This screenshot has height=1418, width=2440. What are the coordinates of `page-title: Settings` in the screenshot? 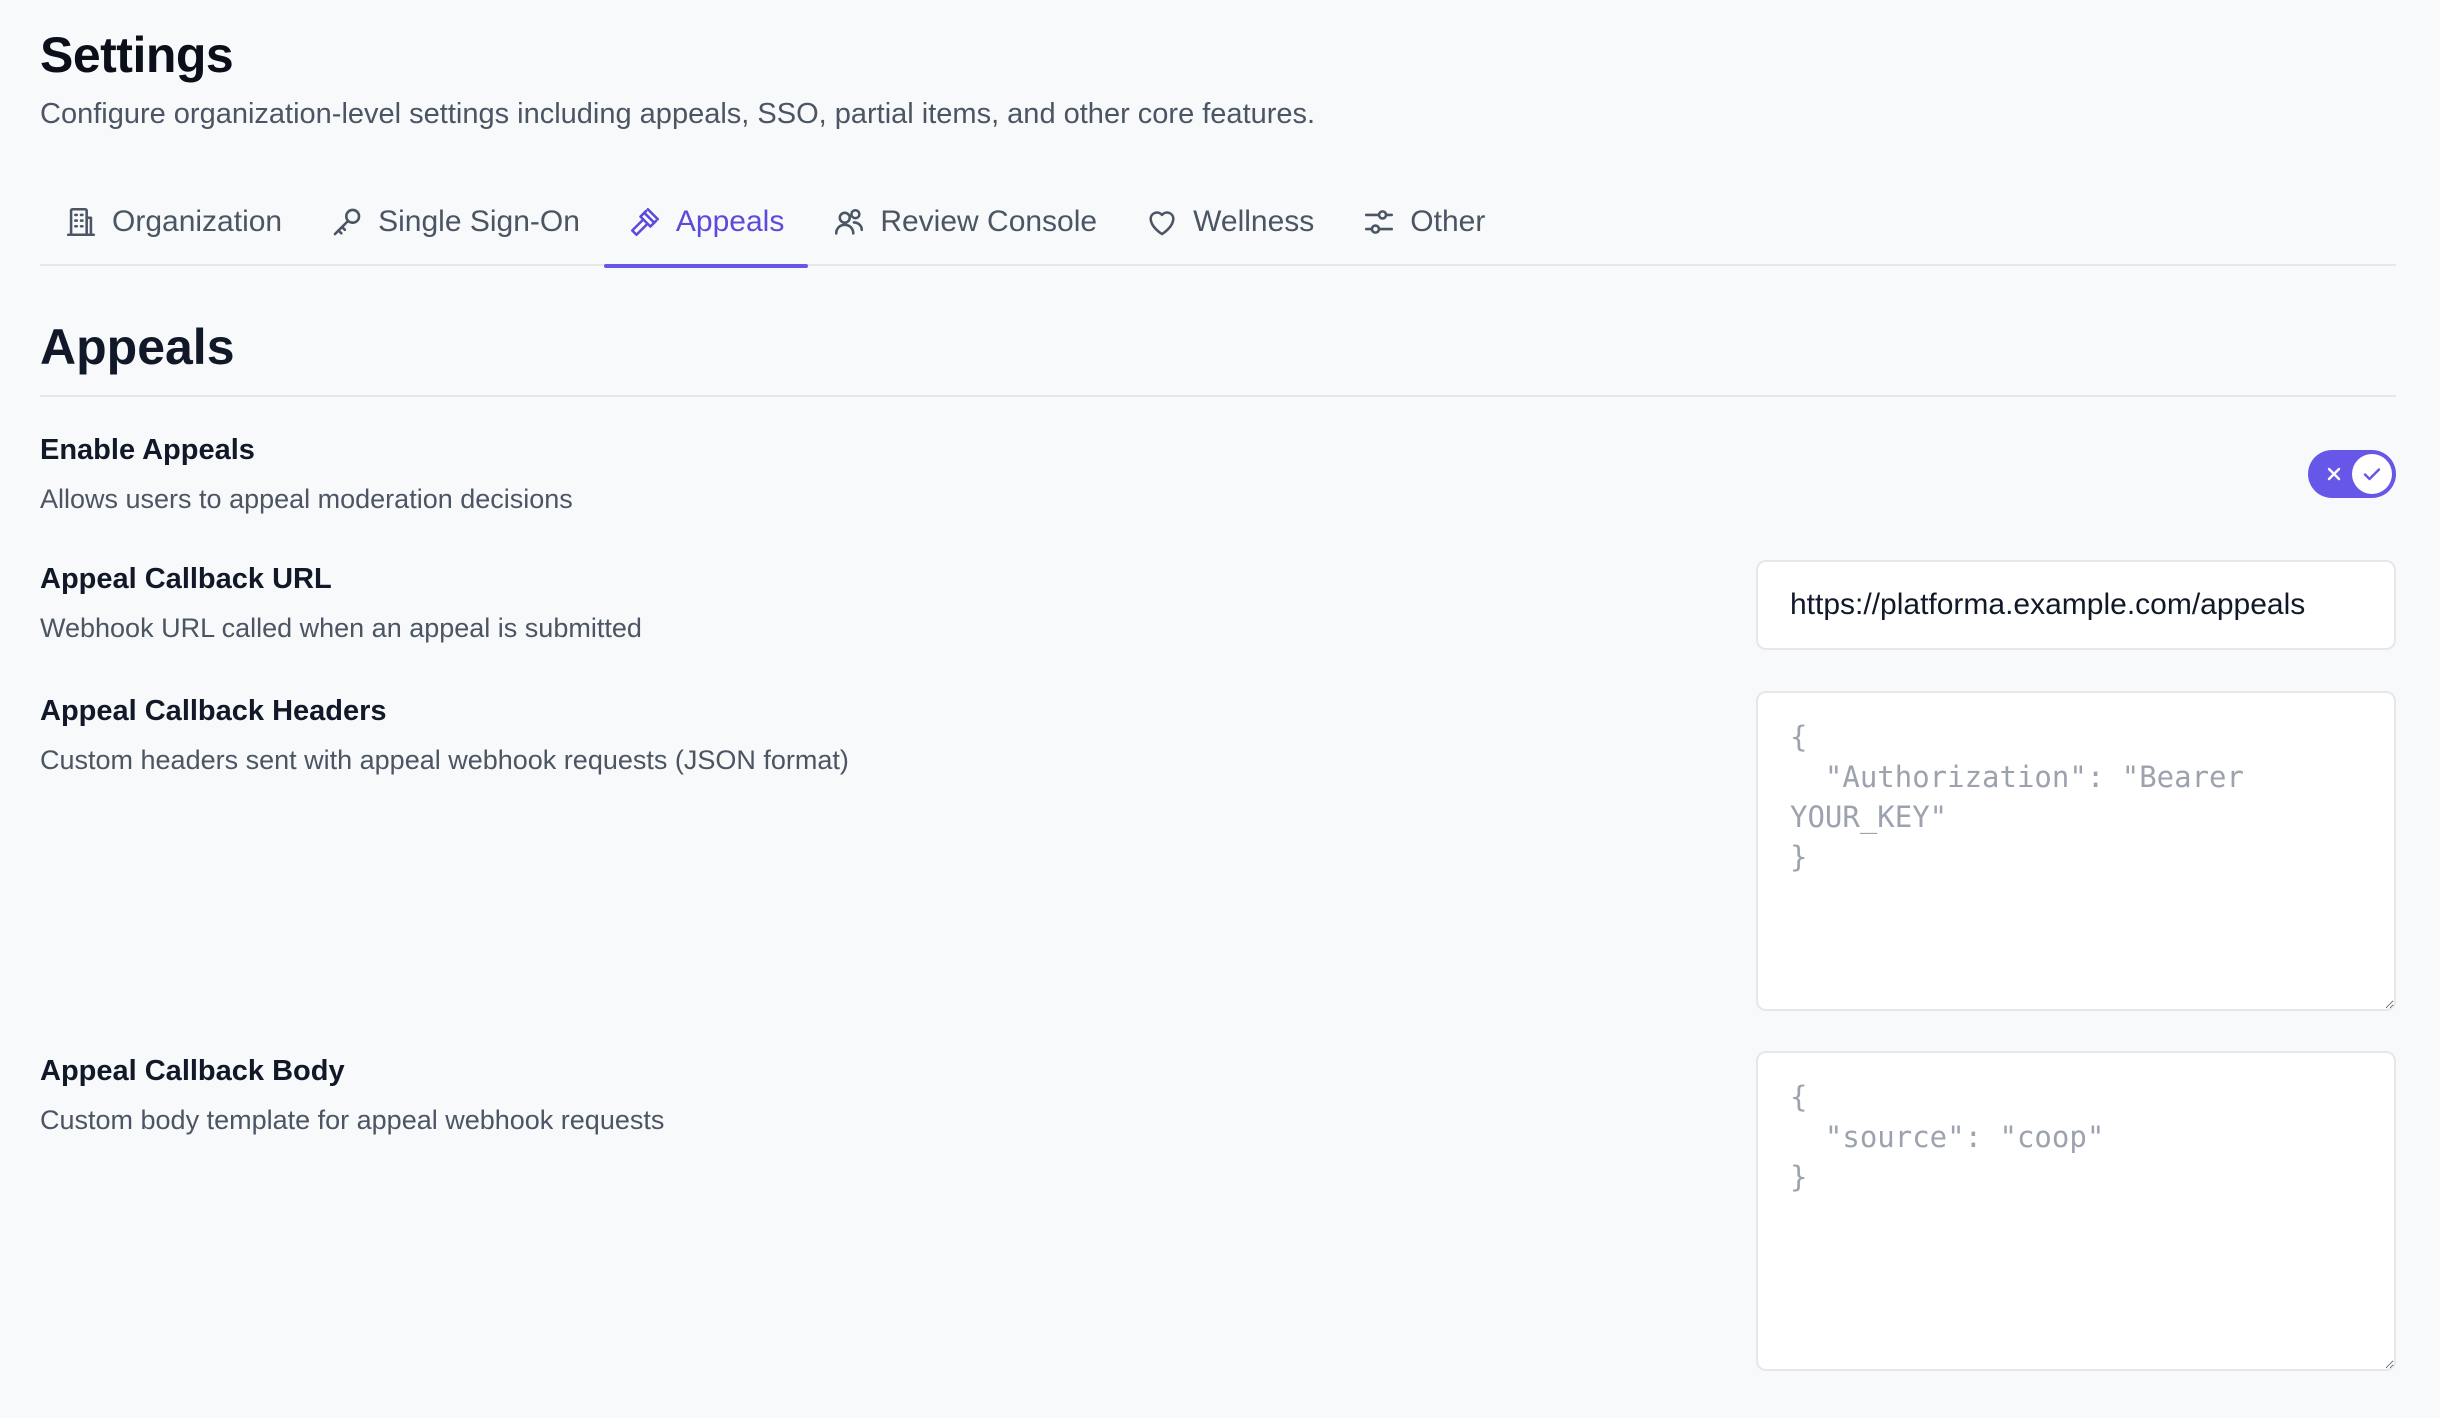 It's located at (137, 55).